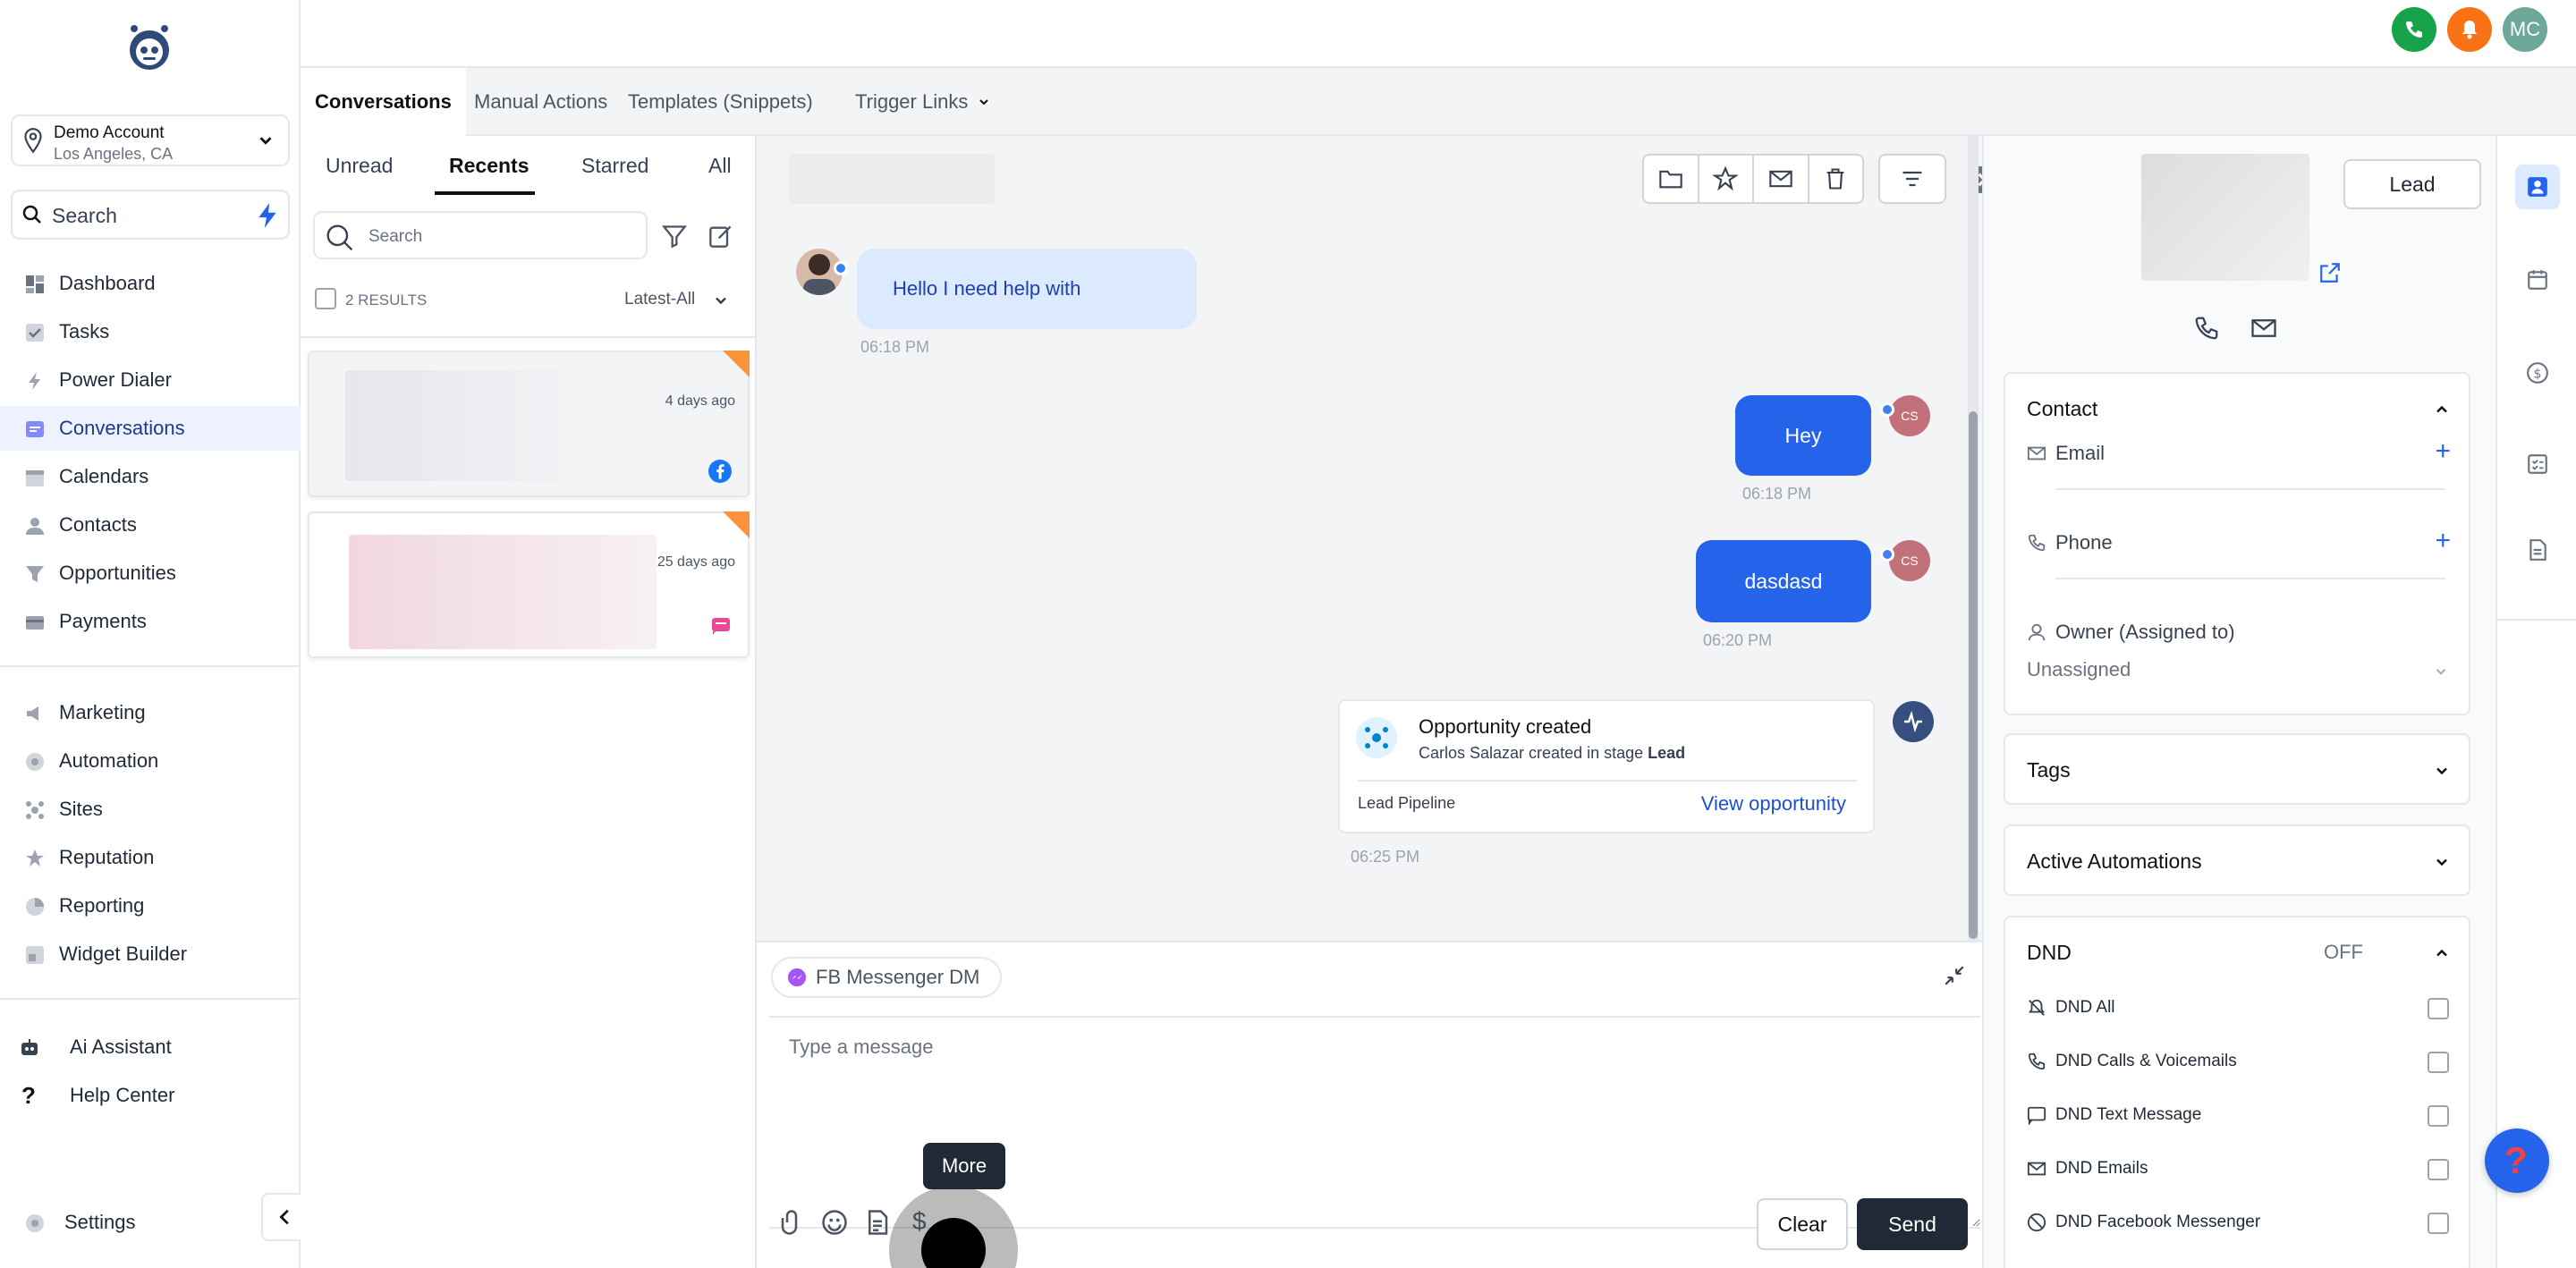  What do you see at coordinates (529, 584) in the screenshot?
I see `list-item: 25 days ago` at bounding box center [529, 584].